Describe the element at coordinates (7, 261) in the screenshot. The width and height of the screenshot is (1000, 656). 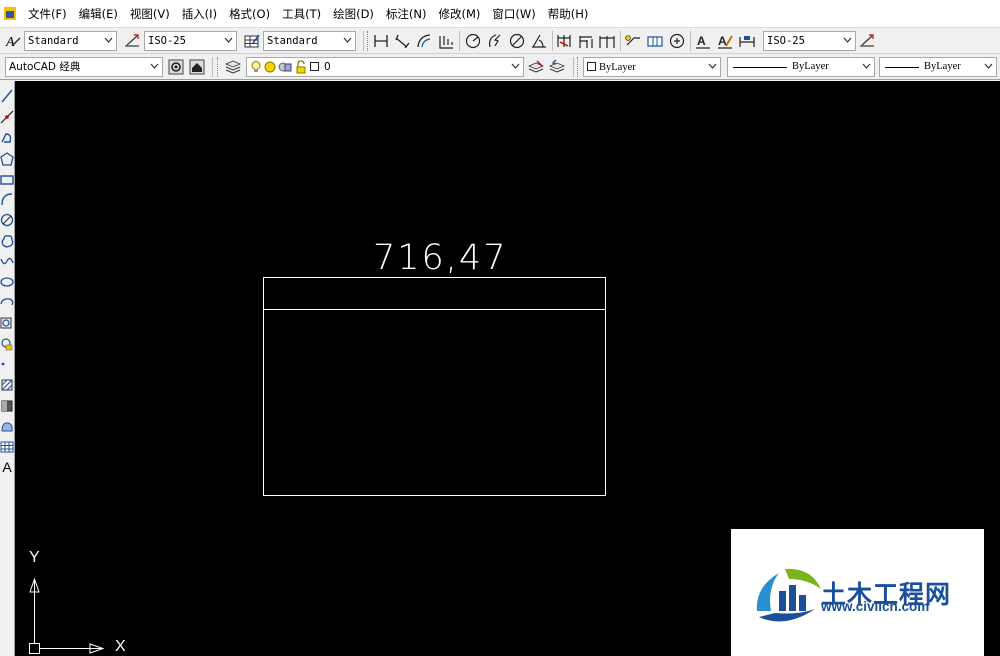
I see `spline-icon` at that location.